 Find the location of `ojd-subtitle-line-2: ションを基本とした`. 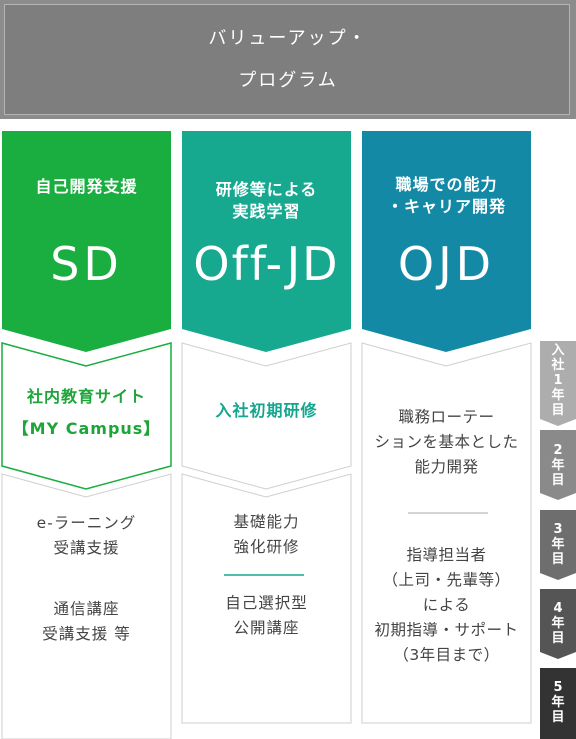

ojd-subtitle-line-2: ションを基本とした is located at coordinates (446, 441).